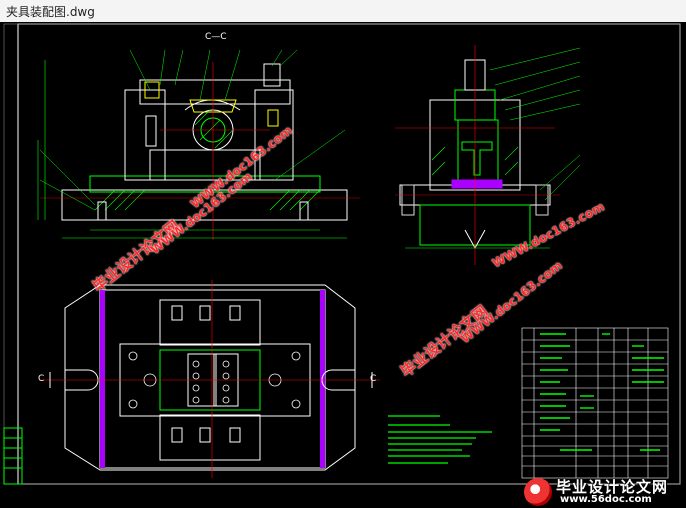 This screenshot has width=686, height=508. Describe the element at coordinates (41, 379) in the screenshot. I see `cut-label-left: C` at that location.